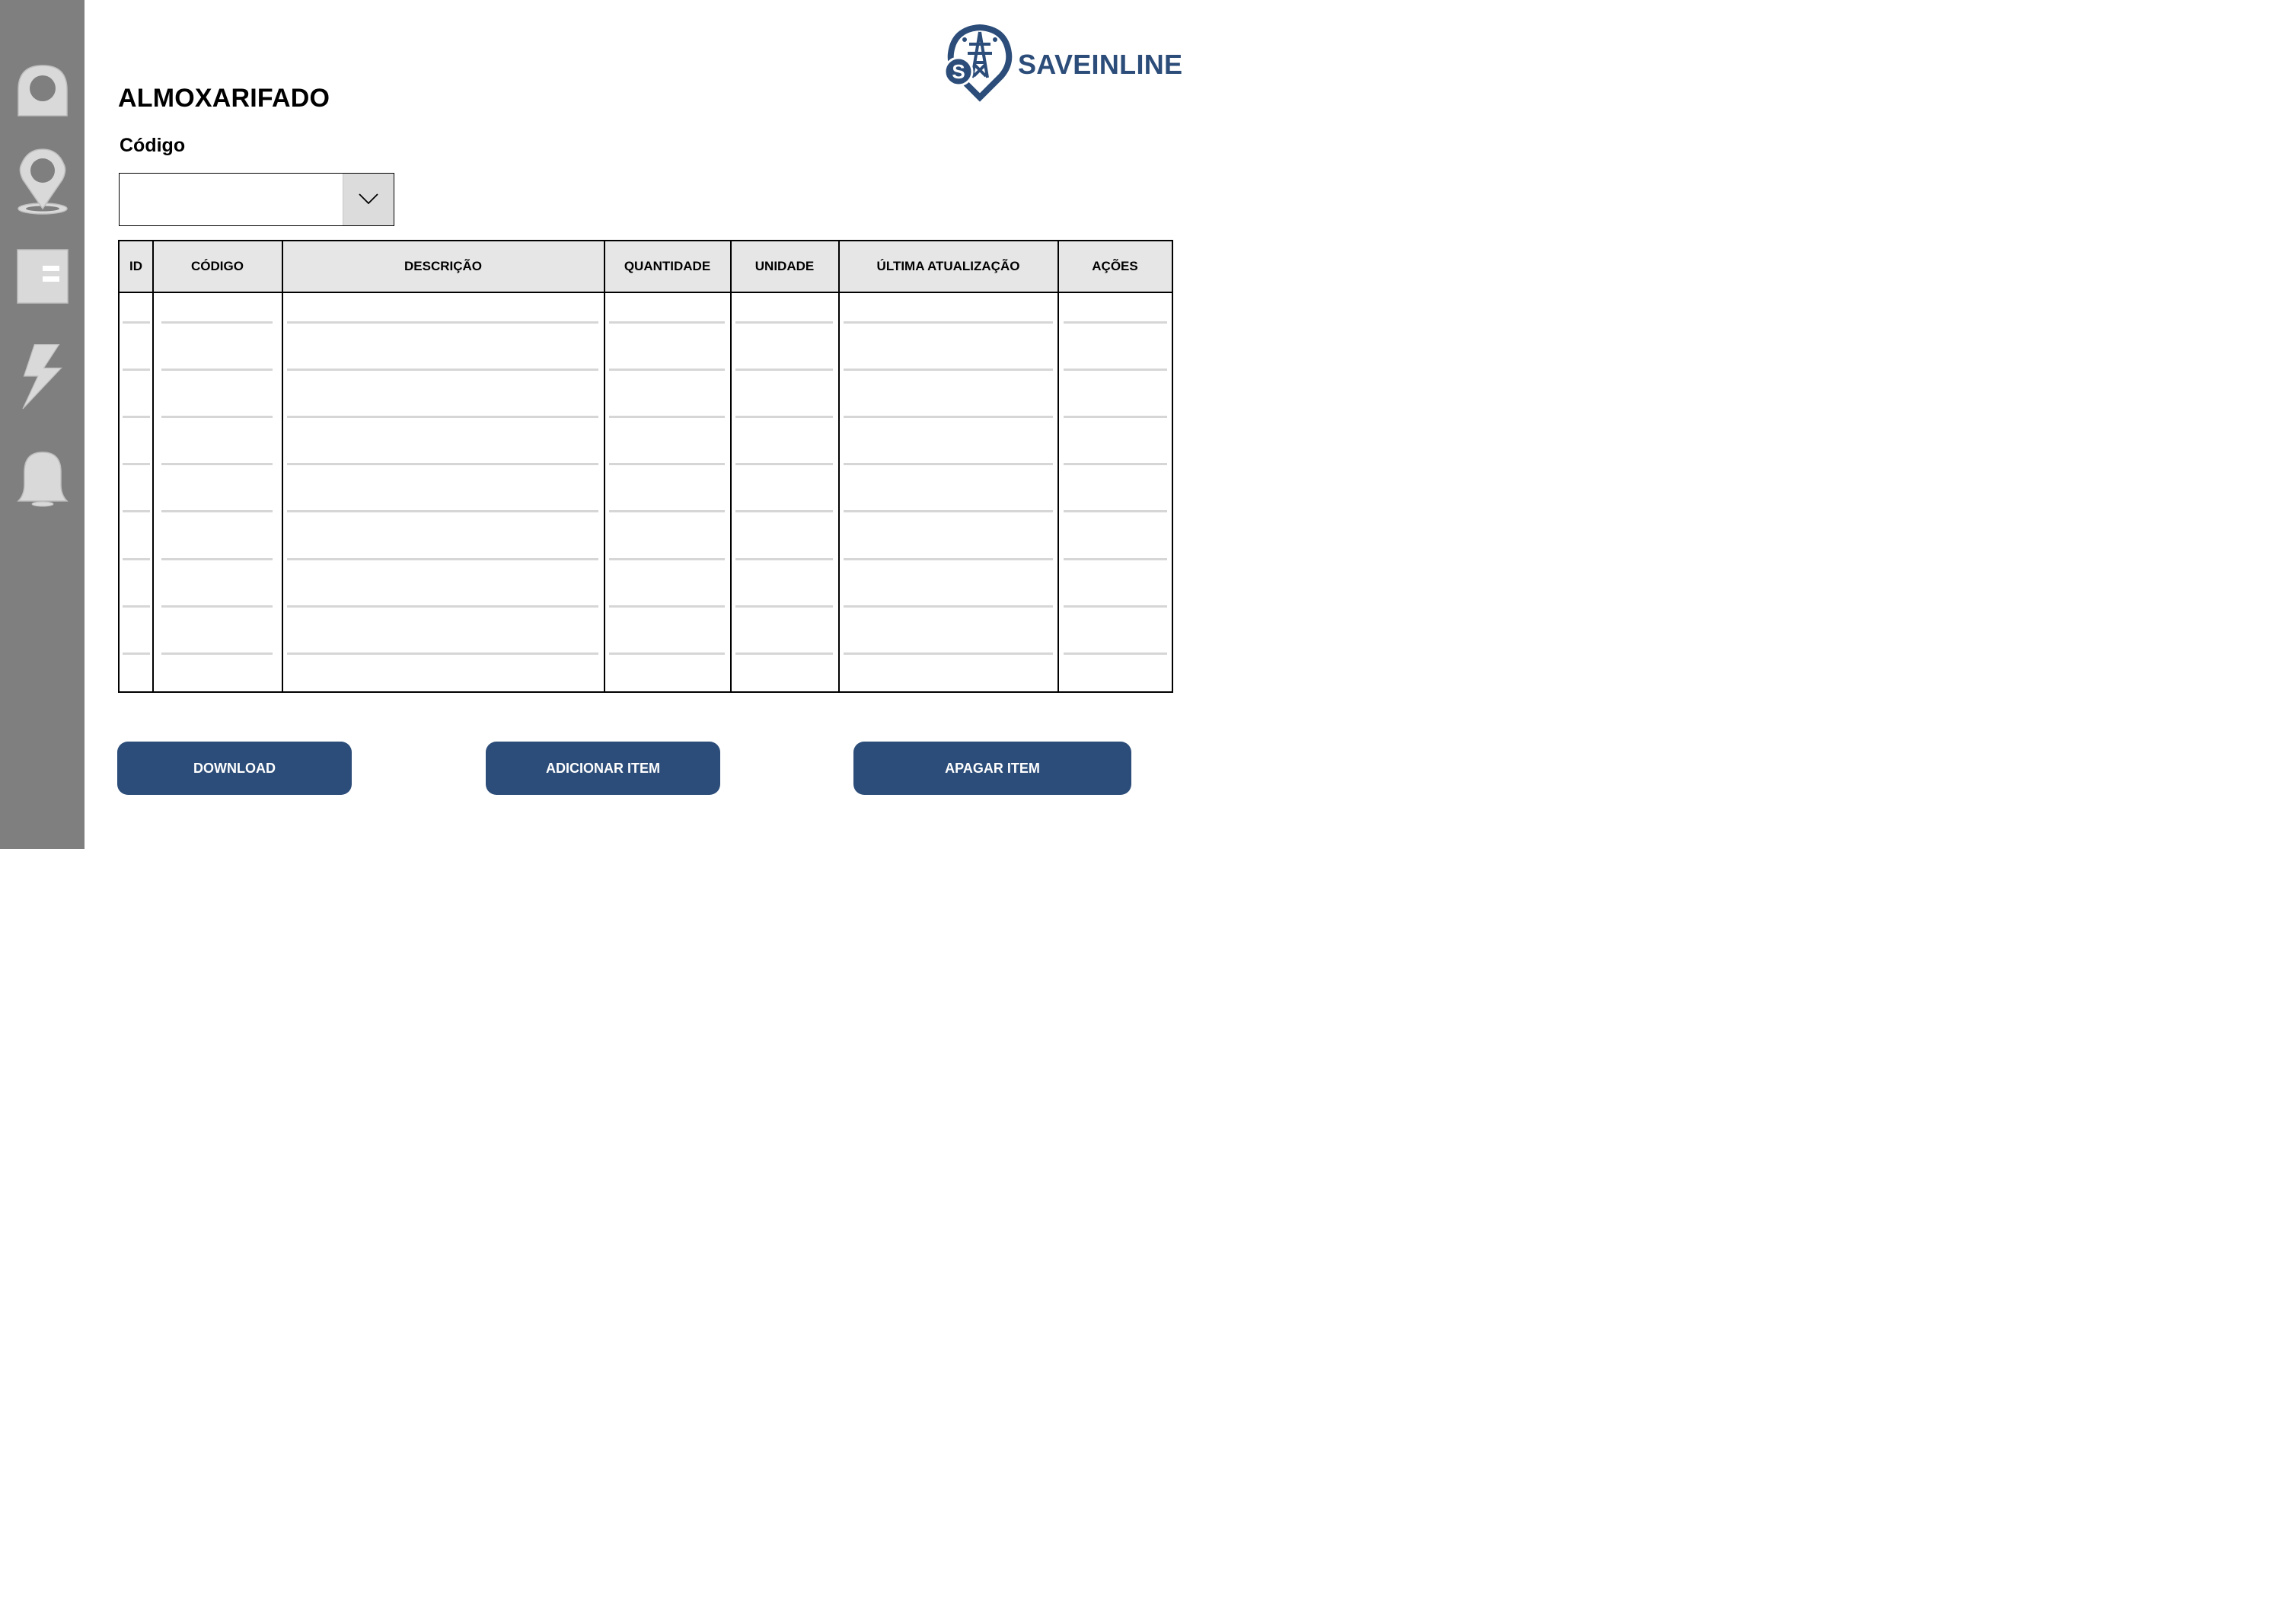 The height and width of the screenshot is (1624, 2284). I want to click on header-ultima-atualizacao: ÚLTIMA ATUALIZAÇÃO, so click(948, 266).